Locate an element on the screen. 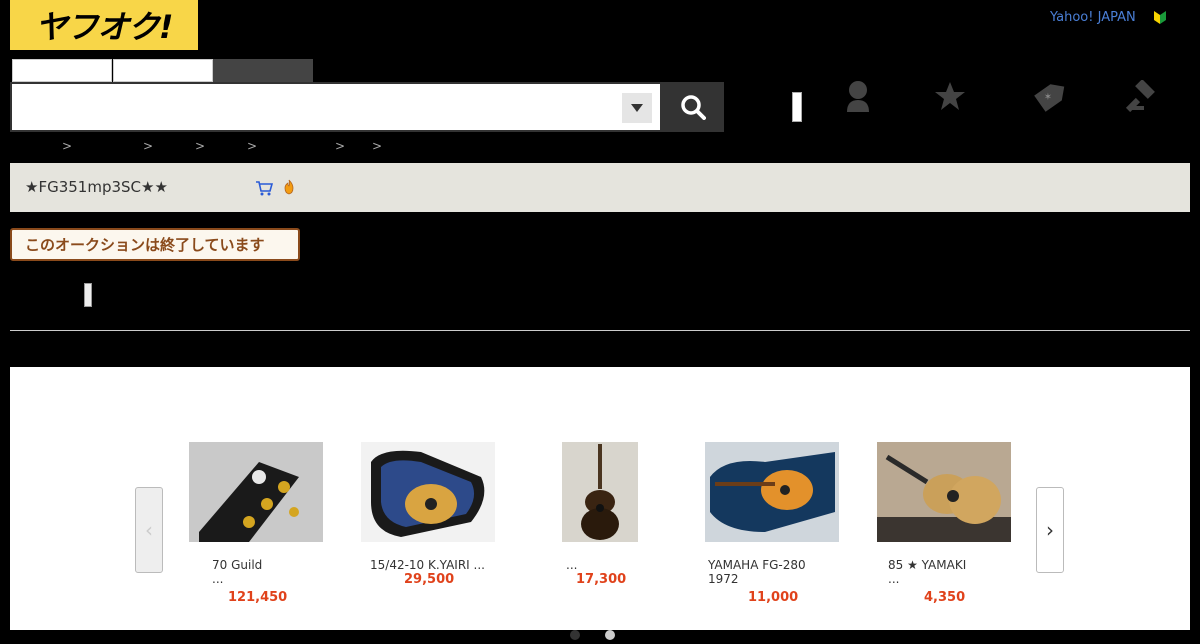 This screenshot has width=1200, height=644. gavel-icon is located at coordinates (1140, 96).